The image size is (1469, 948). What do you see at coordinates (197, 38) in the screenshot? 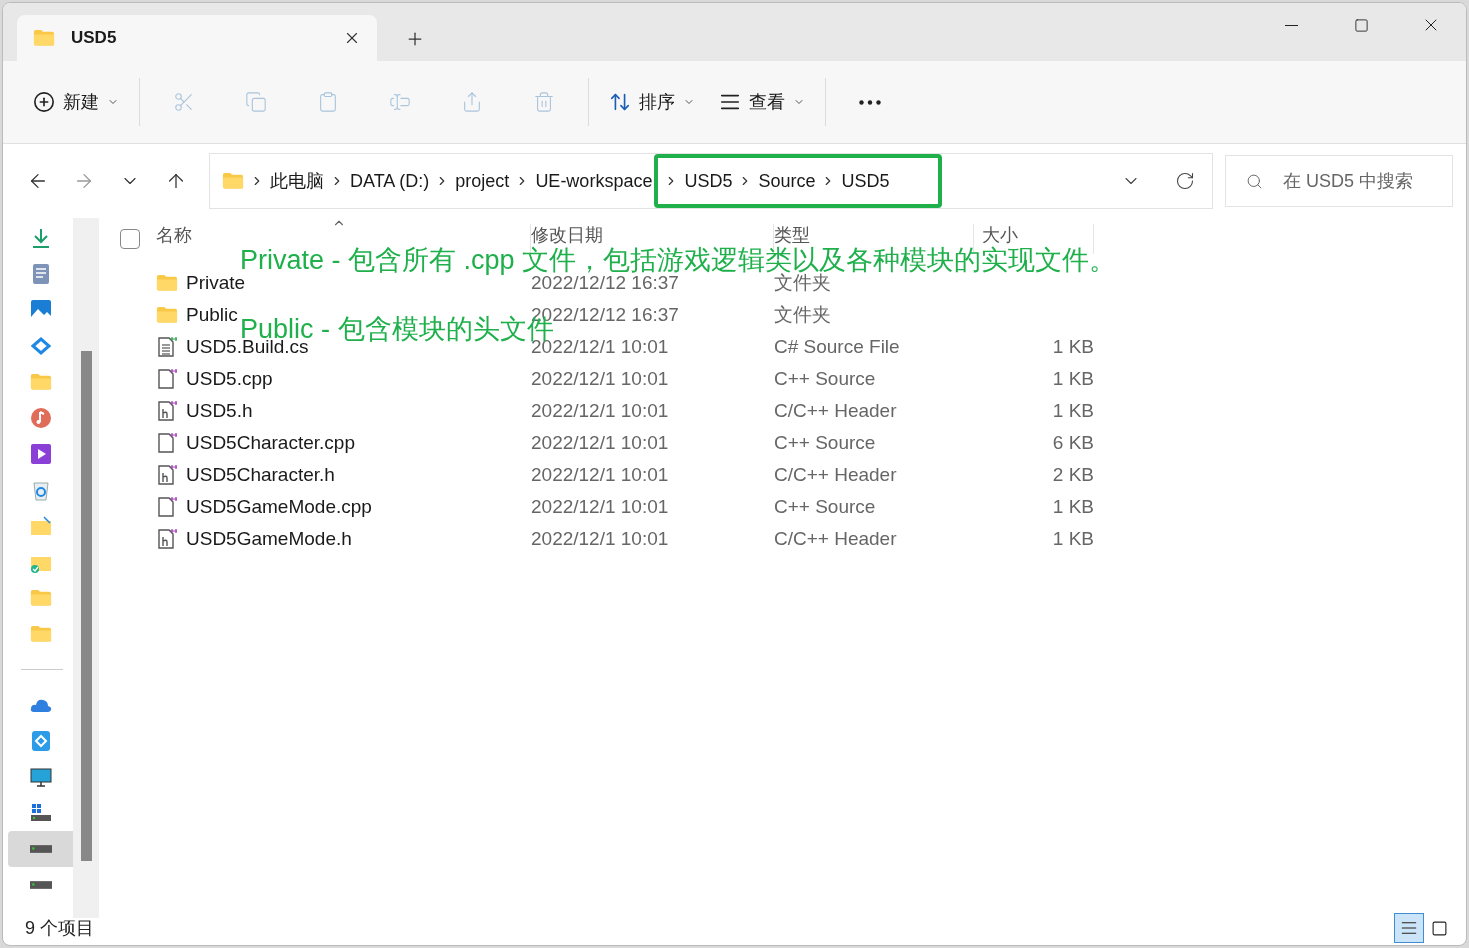
I see `window-tab: USD5` at bounding box center [197, 38].